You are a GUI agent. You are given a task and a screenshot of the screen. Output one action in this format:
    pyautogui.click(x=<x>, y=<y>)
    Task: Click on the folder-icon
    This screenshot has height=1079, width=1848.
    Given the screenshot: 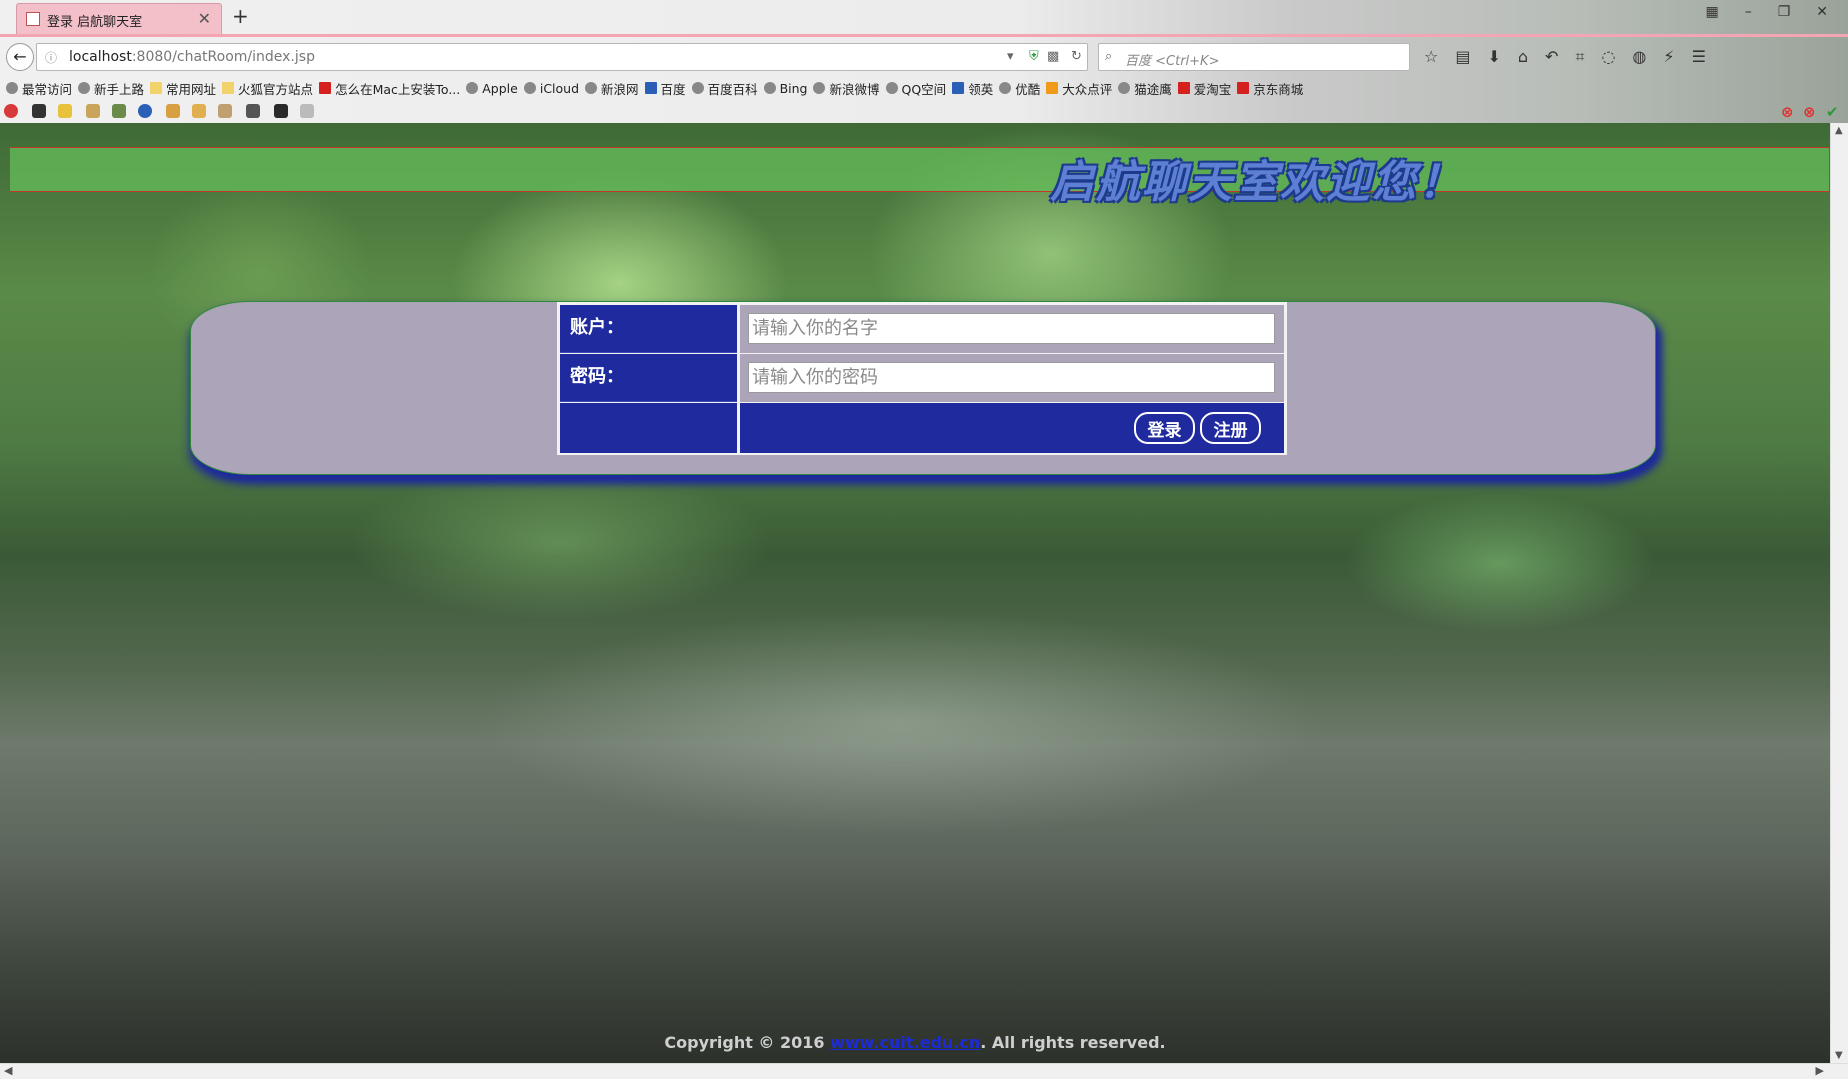 What is the action you would take?
    pyautogui.click(x=228, y=88)
    